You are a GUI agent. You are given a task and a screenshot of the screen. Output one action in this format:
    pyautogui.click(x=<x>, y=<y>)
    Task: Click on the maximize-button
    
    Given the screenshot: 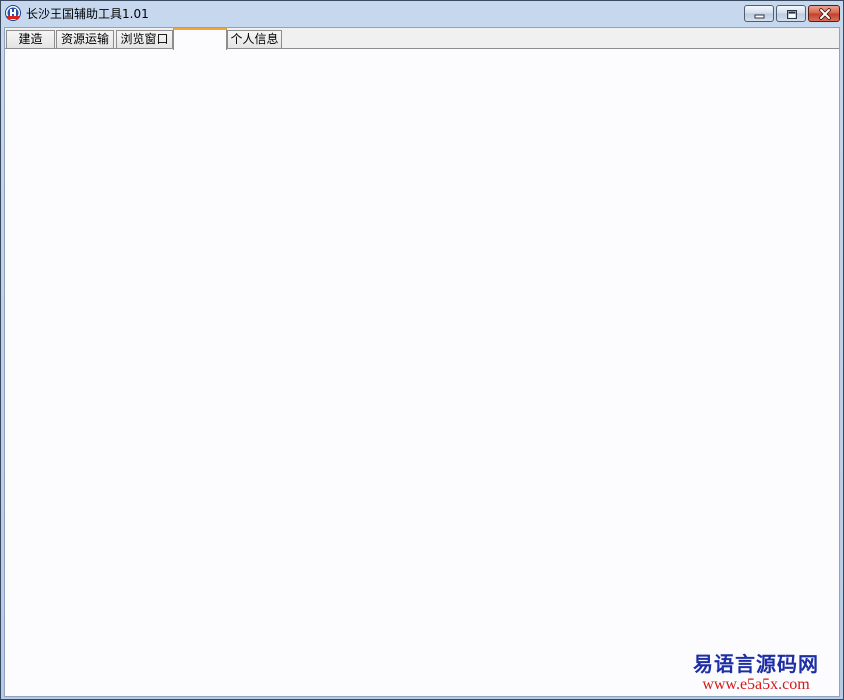 What is the action you would take?
    pyautogui.click(x=791, y=13)
    